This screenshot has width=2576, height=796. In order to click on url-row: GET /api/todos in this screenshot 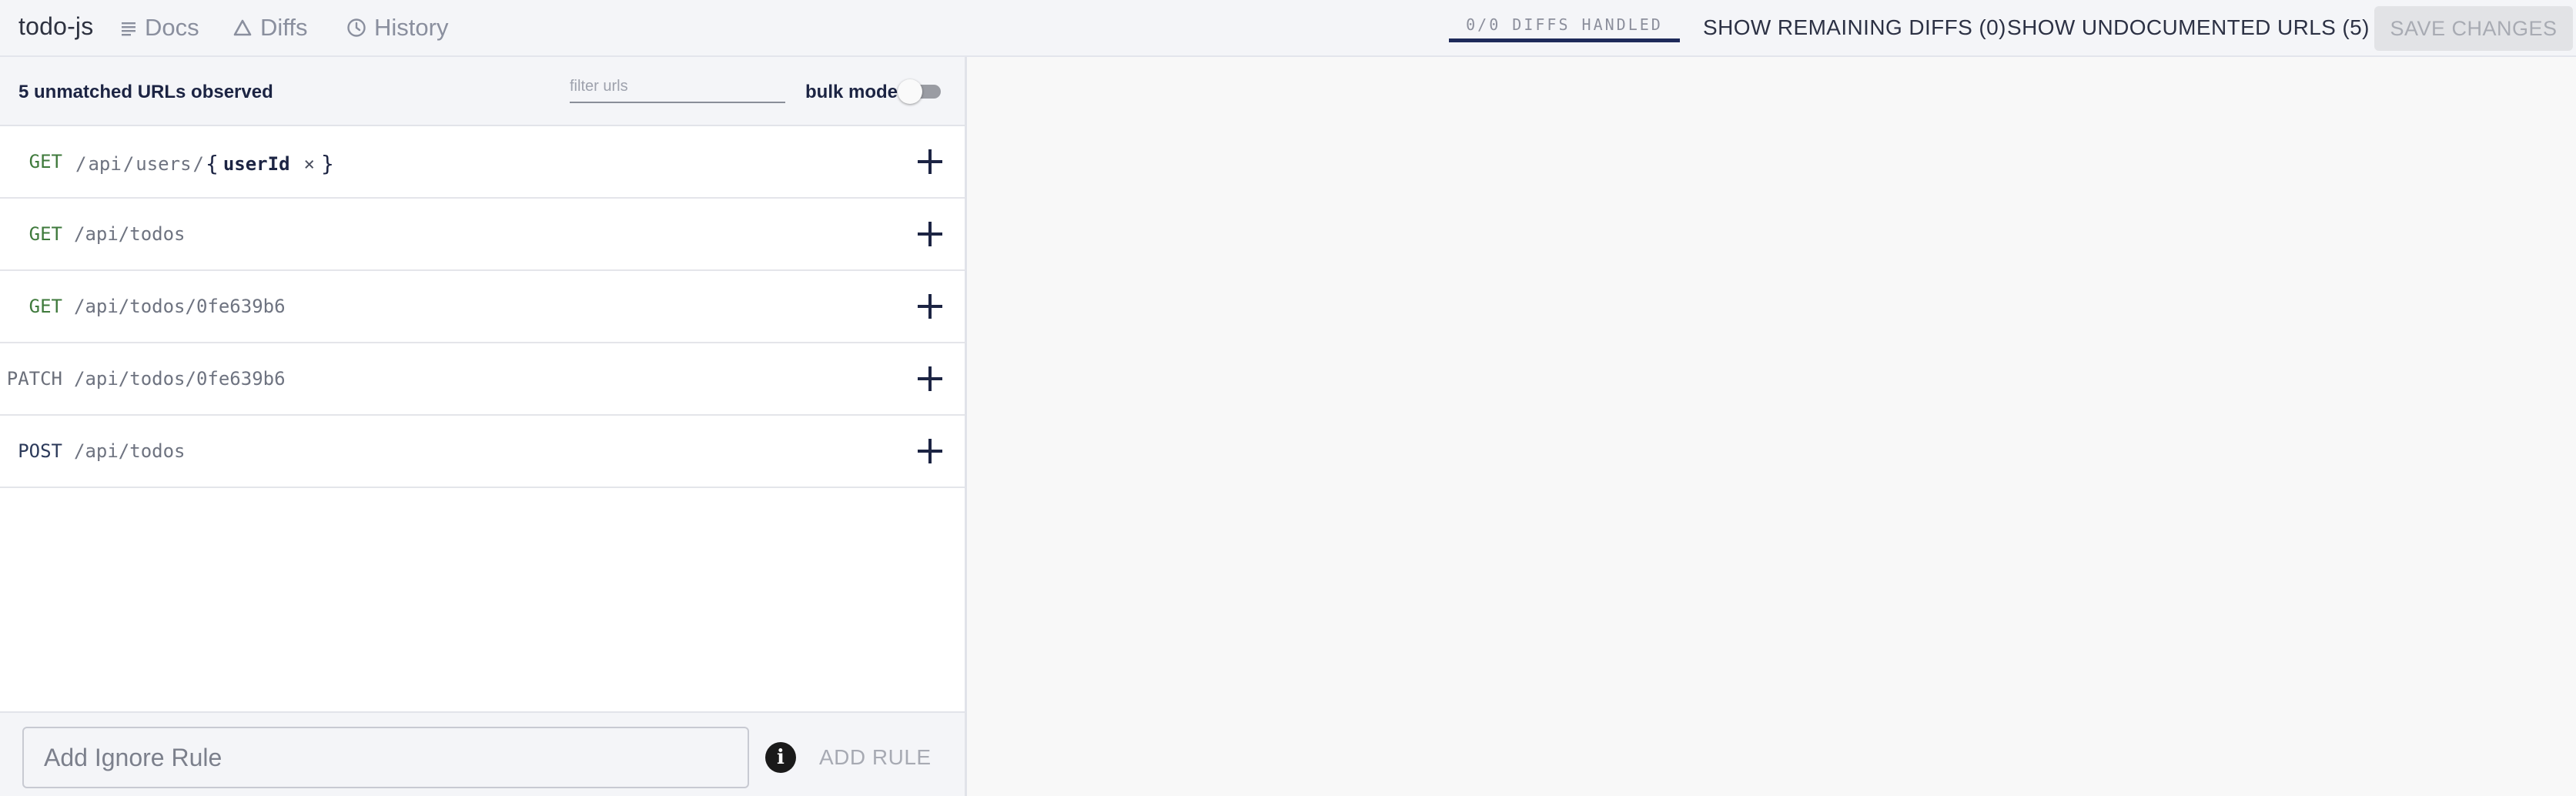, I will do `click(482, 235)`.